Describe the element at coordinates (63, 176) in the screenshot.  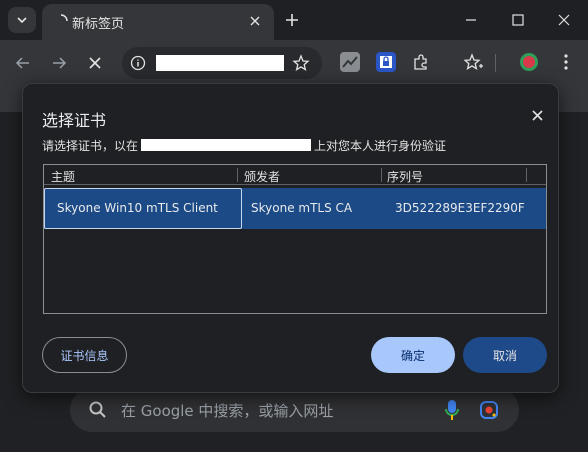
I see `column-subject: 主题` at that location.